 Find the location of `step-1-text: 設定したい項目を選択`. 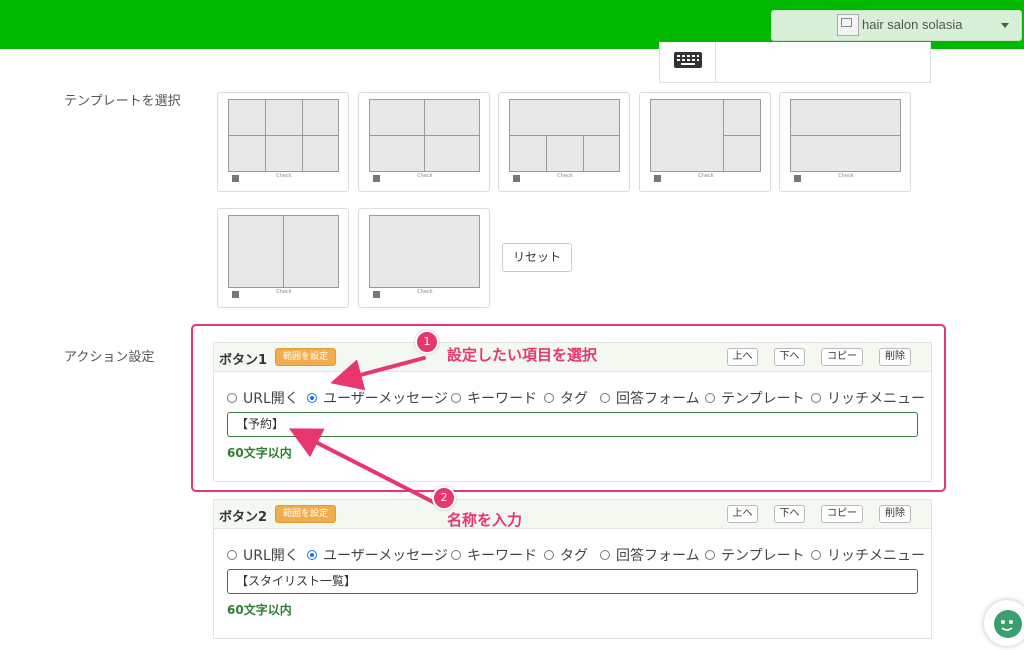

step-1-text: 設定したい項目を選択 is located at coordinates (522, 355).